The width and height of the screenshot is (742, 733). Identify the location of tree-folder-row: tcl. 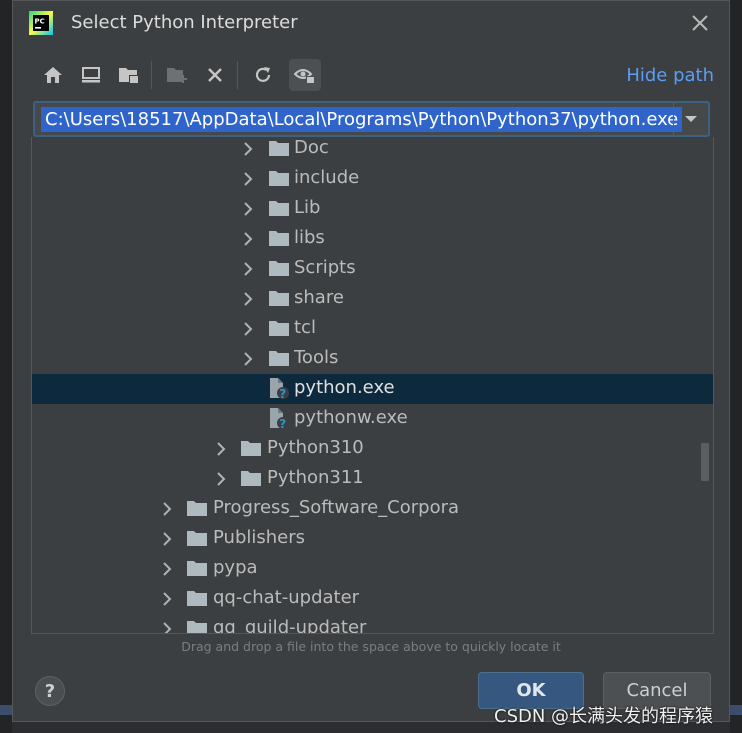
(372, 329).